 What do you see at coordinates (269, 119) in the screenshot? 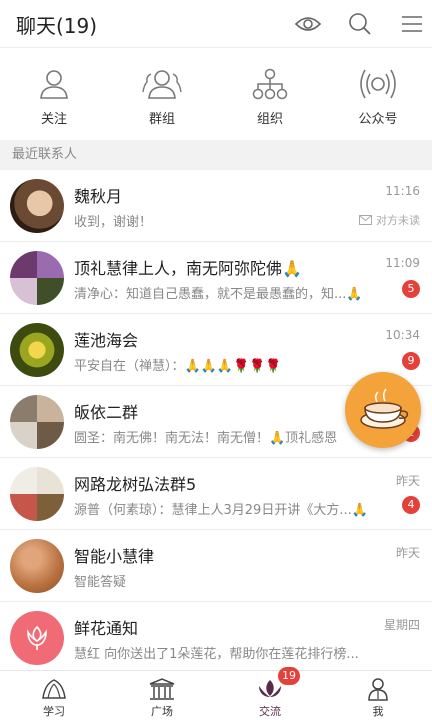
I see `quick-org-label: 组织` at bounding box center [269, 119].